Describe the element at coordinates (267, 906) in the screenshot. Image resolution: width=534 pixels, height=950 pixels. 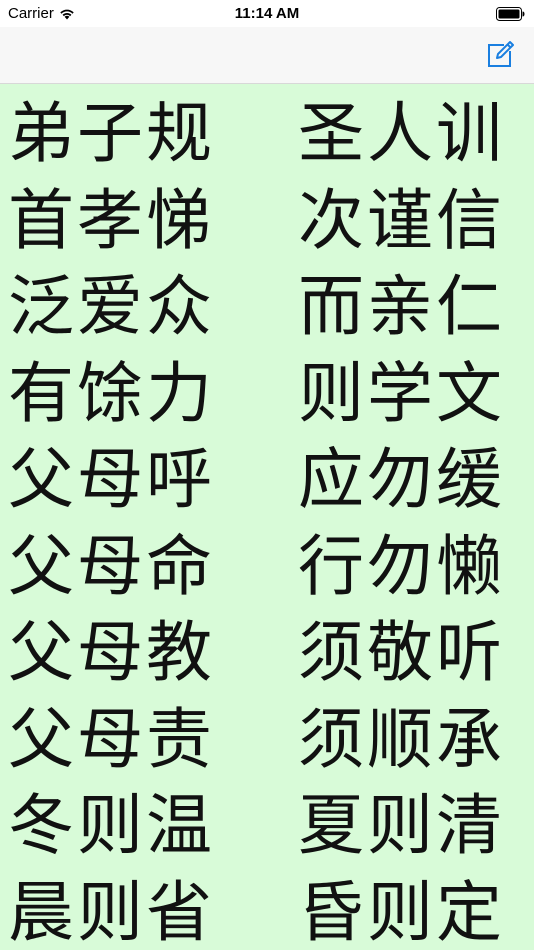
I see `verse-line: 晨则省 昏则定` at that location.